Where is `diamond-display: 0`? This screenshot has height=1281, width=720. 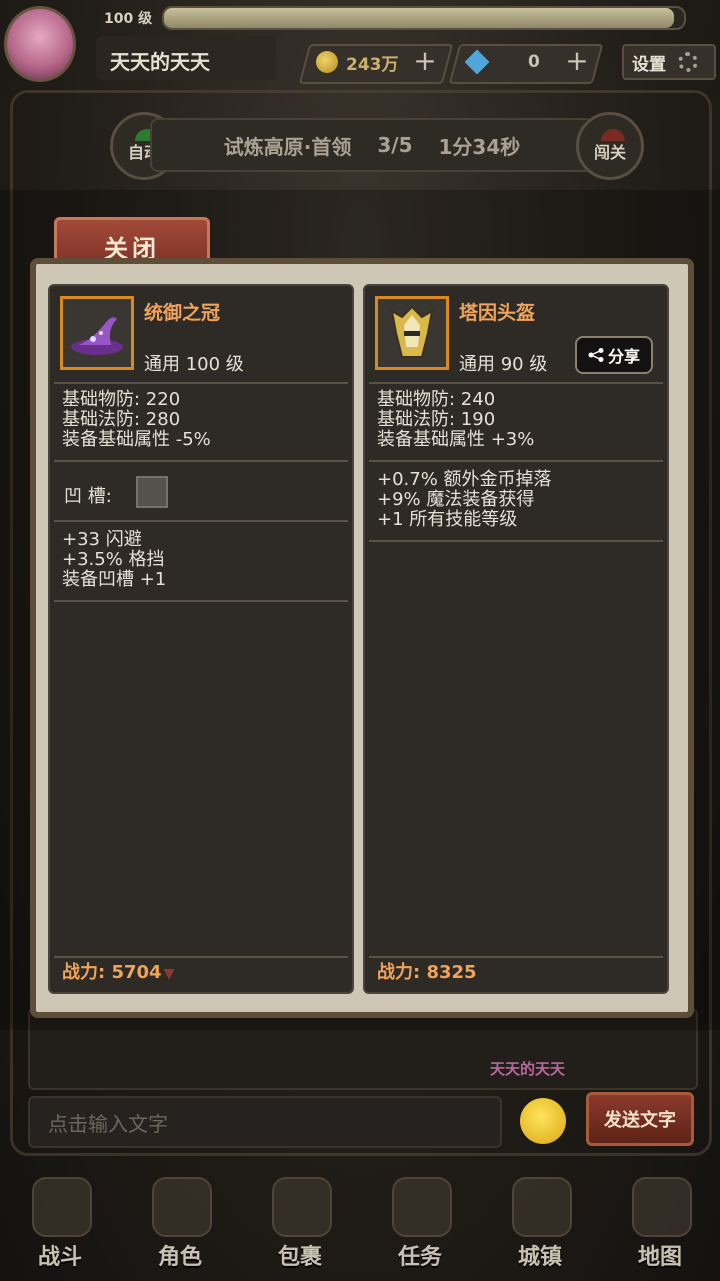 diamond-display: 0 is located at coordinates (502, 62).